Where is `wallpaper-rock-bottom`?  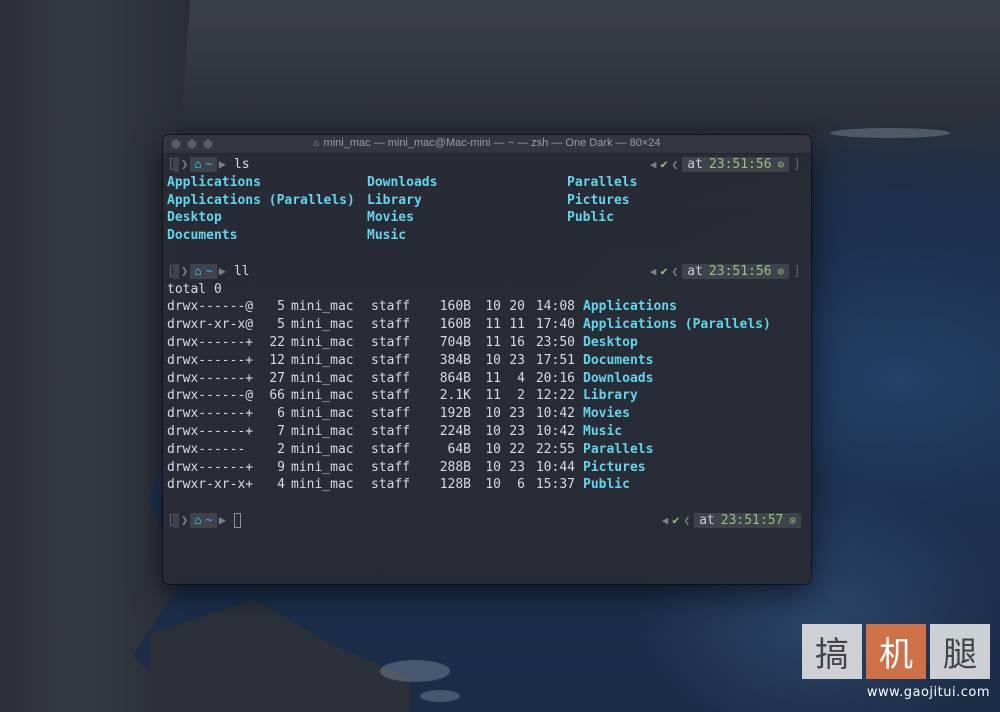 wallpaper-rock-bottom is located at coordinates (280, 656).